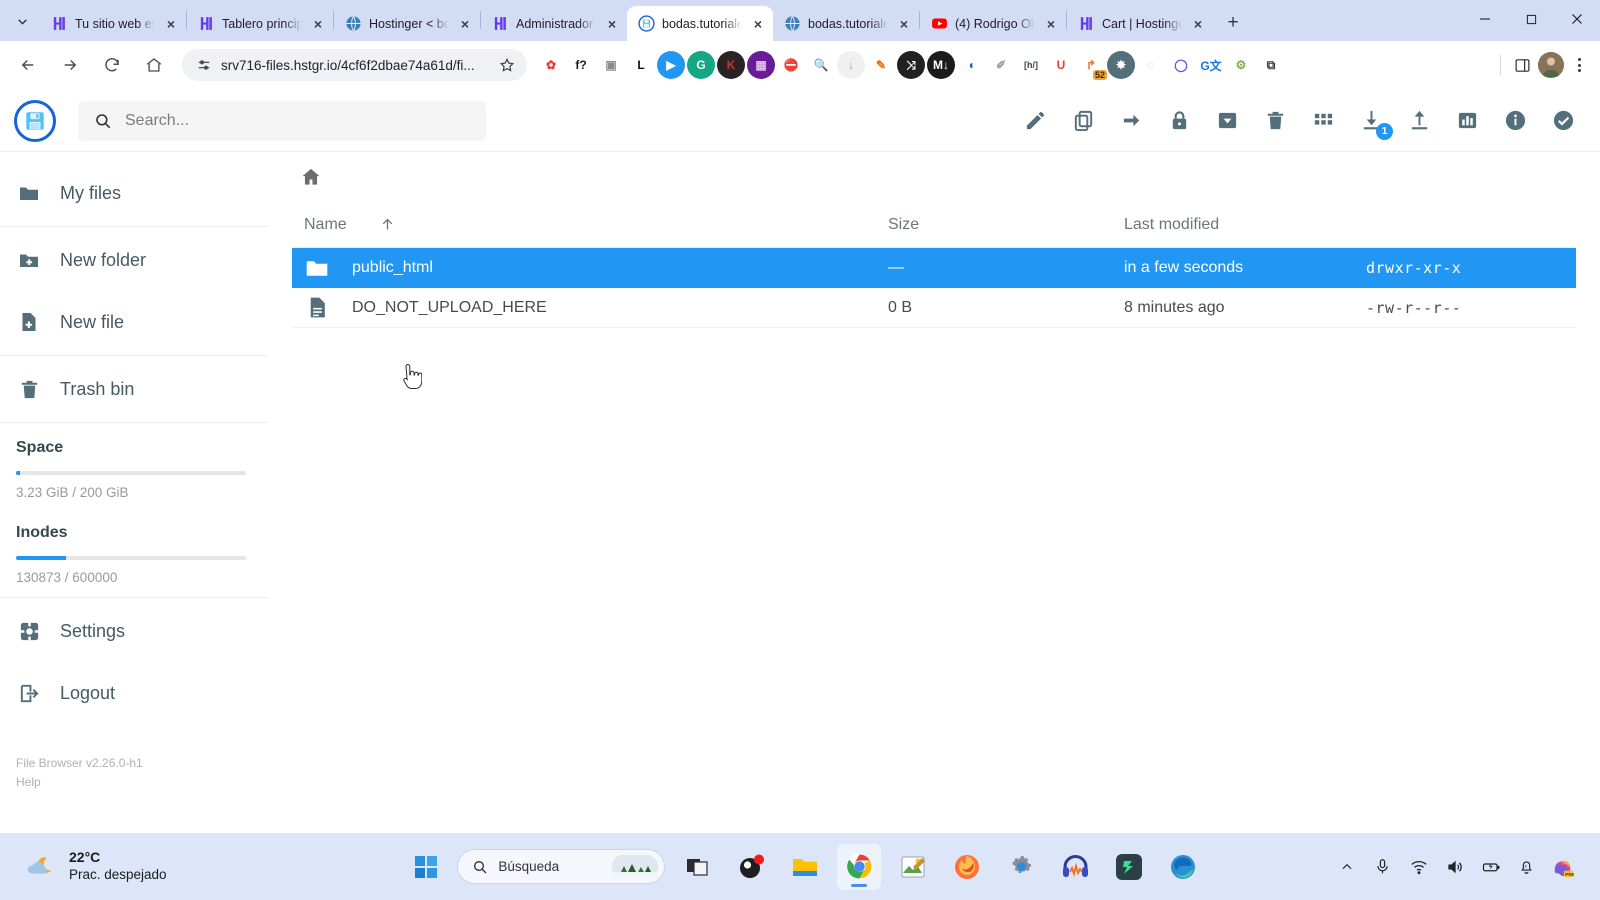 Image resolution: width=1600 pixels, height=900 pixels. What do you see at coordinates (1347, 867) in the screenshot?
I see `show-hidden-icons-chevron` at bounding box center [1347, 867].